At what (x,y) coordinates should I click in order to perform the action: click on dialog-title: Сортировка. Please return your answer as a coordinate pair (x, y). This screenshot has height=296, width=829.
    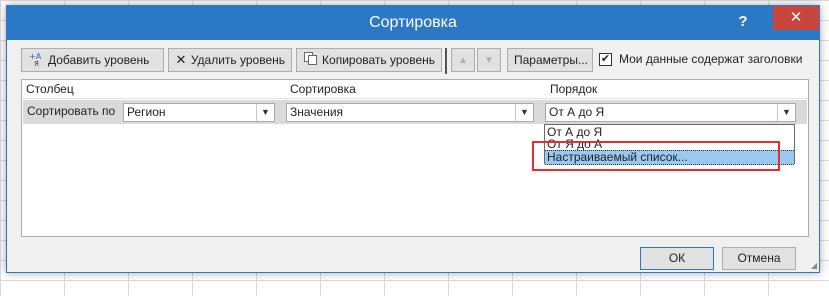
    Looking at the image, I should click on (413, 22).